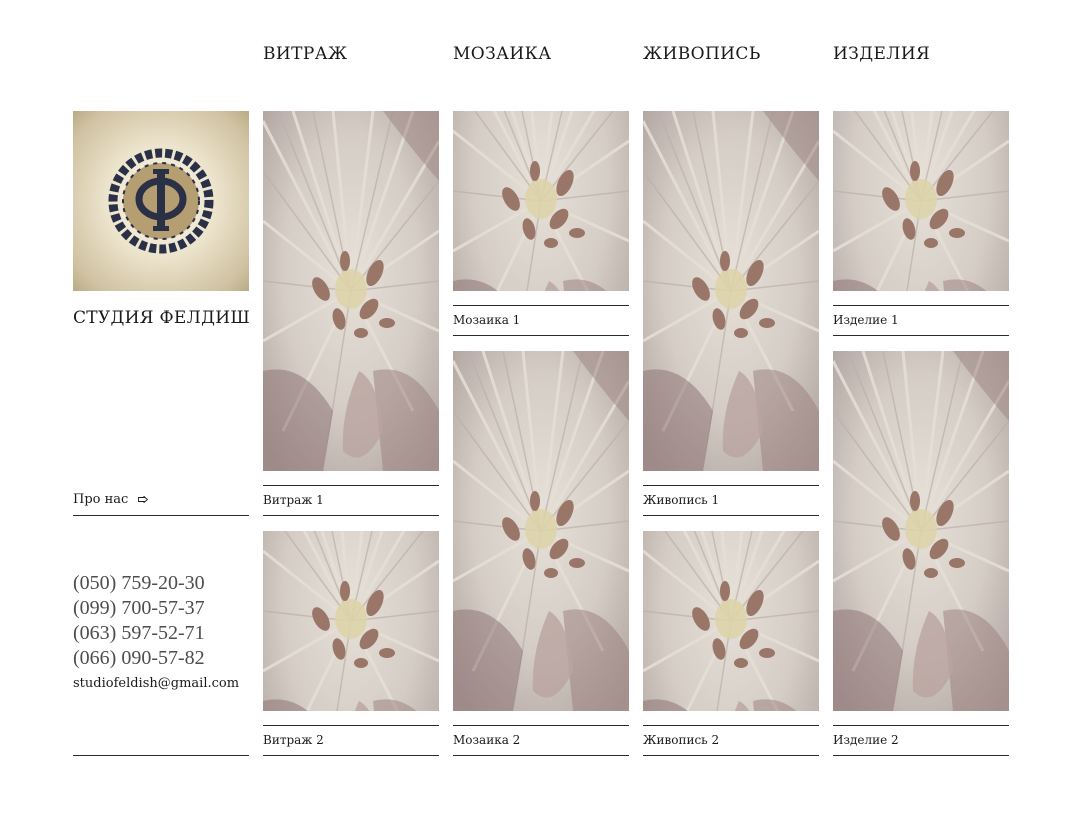 The width and height of the screenshot is (1077, 819). I want to click on about-label: Про нас, so click(101, 499).